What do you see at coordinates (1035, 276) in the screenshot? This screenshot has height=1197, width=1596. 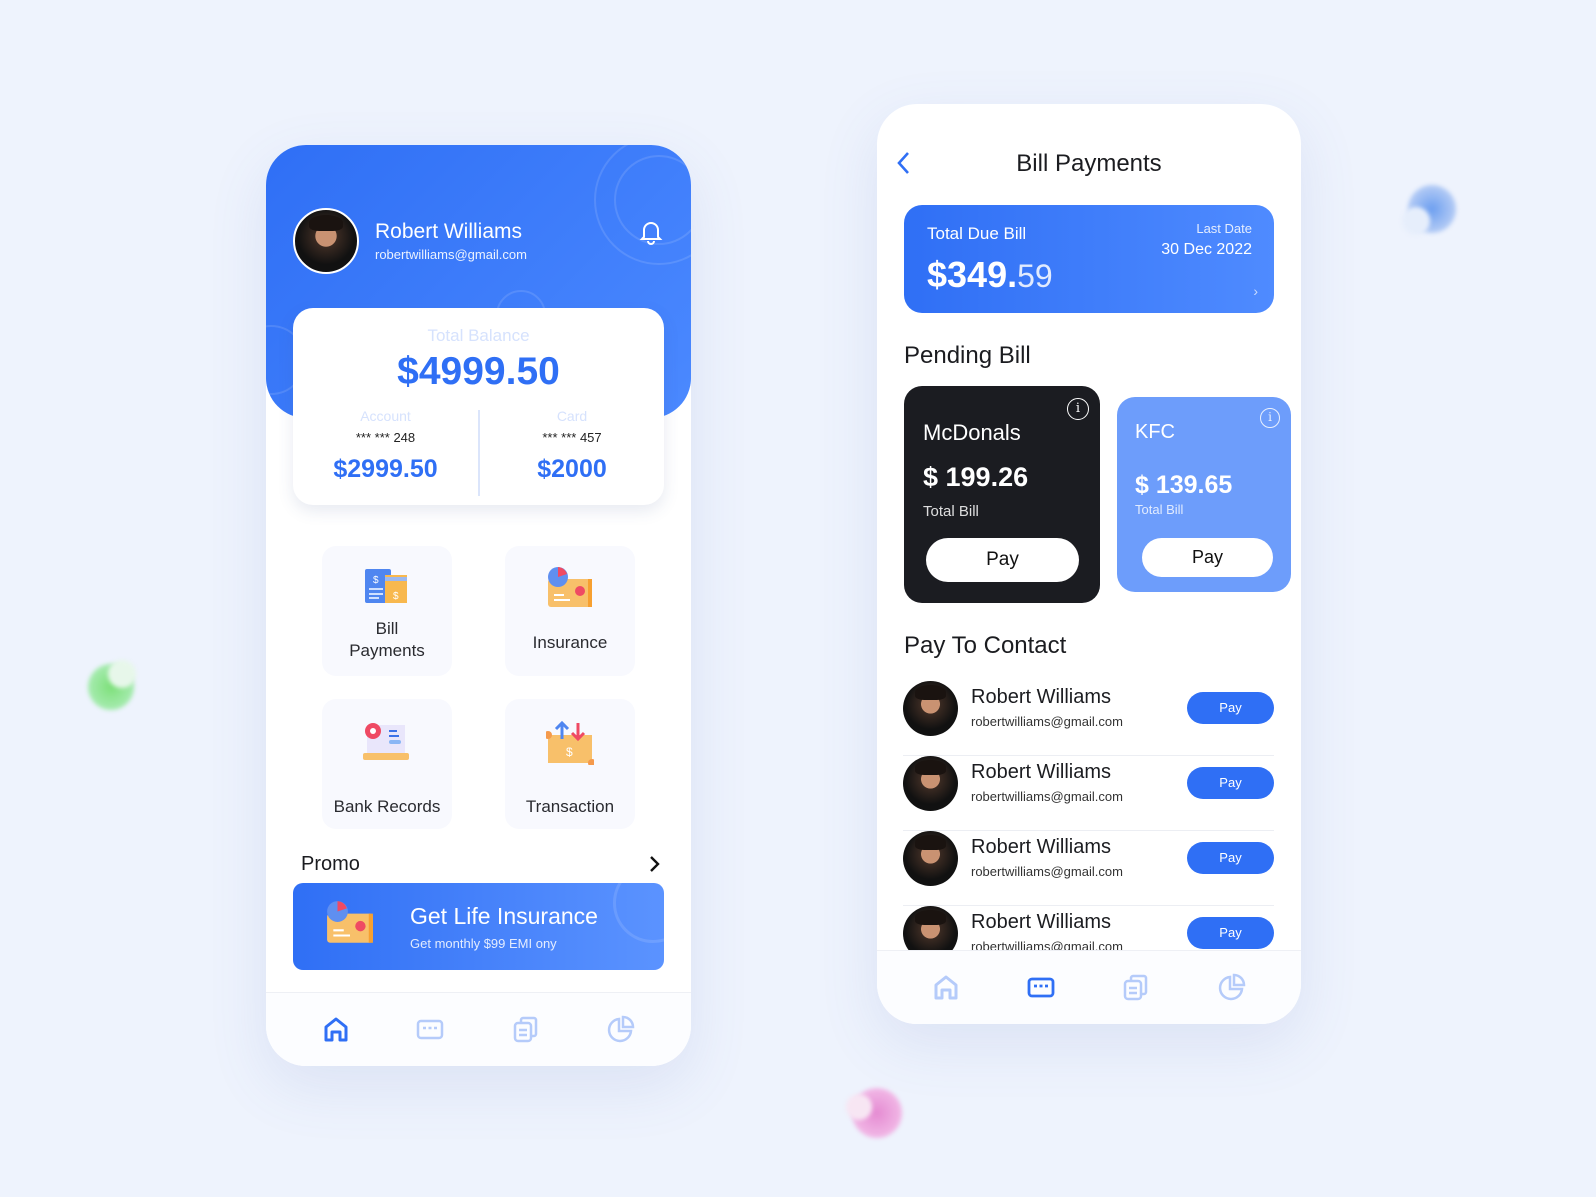 I see `due-amount-cents: 59` at bounding box center [1035, 276].